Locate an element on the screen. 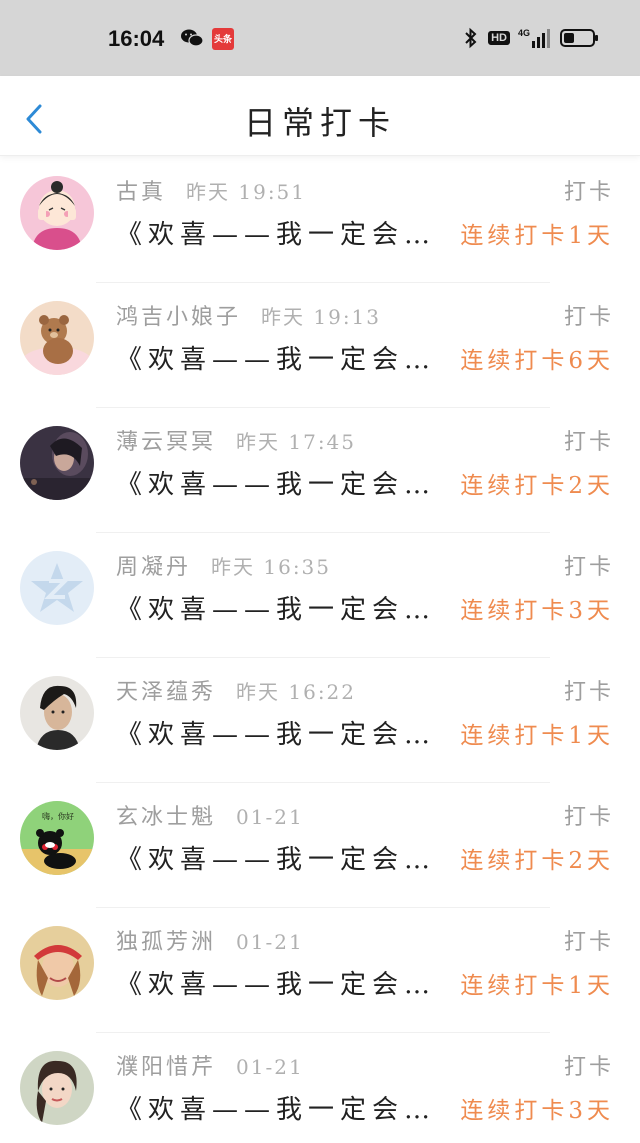  avatar: 嗨，你好 is located at coordinates (57, 838).